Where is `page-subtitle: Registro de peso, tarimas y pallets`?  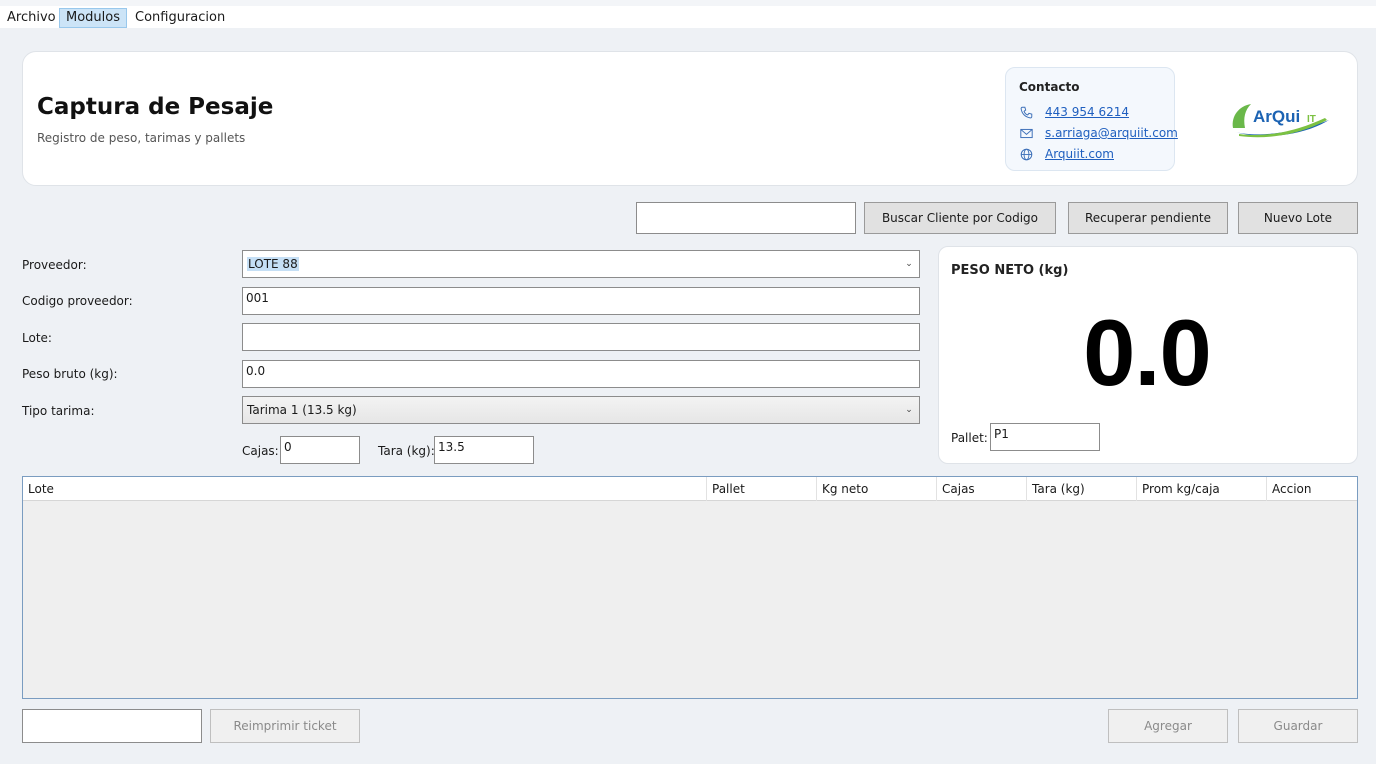 page-subtitle: Registro de peso, tarimas y pallets is located at coordinates (141, 138).